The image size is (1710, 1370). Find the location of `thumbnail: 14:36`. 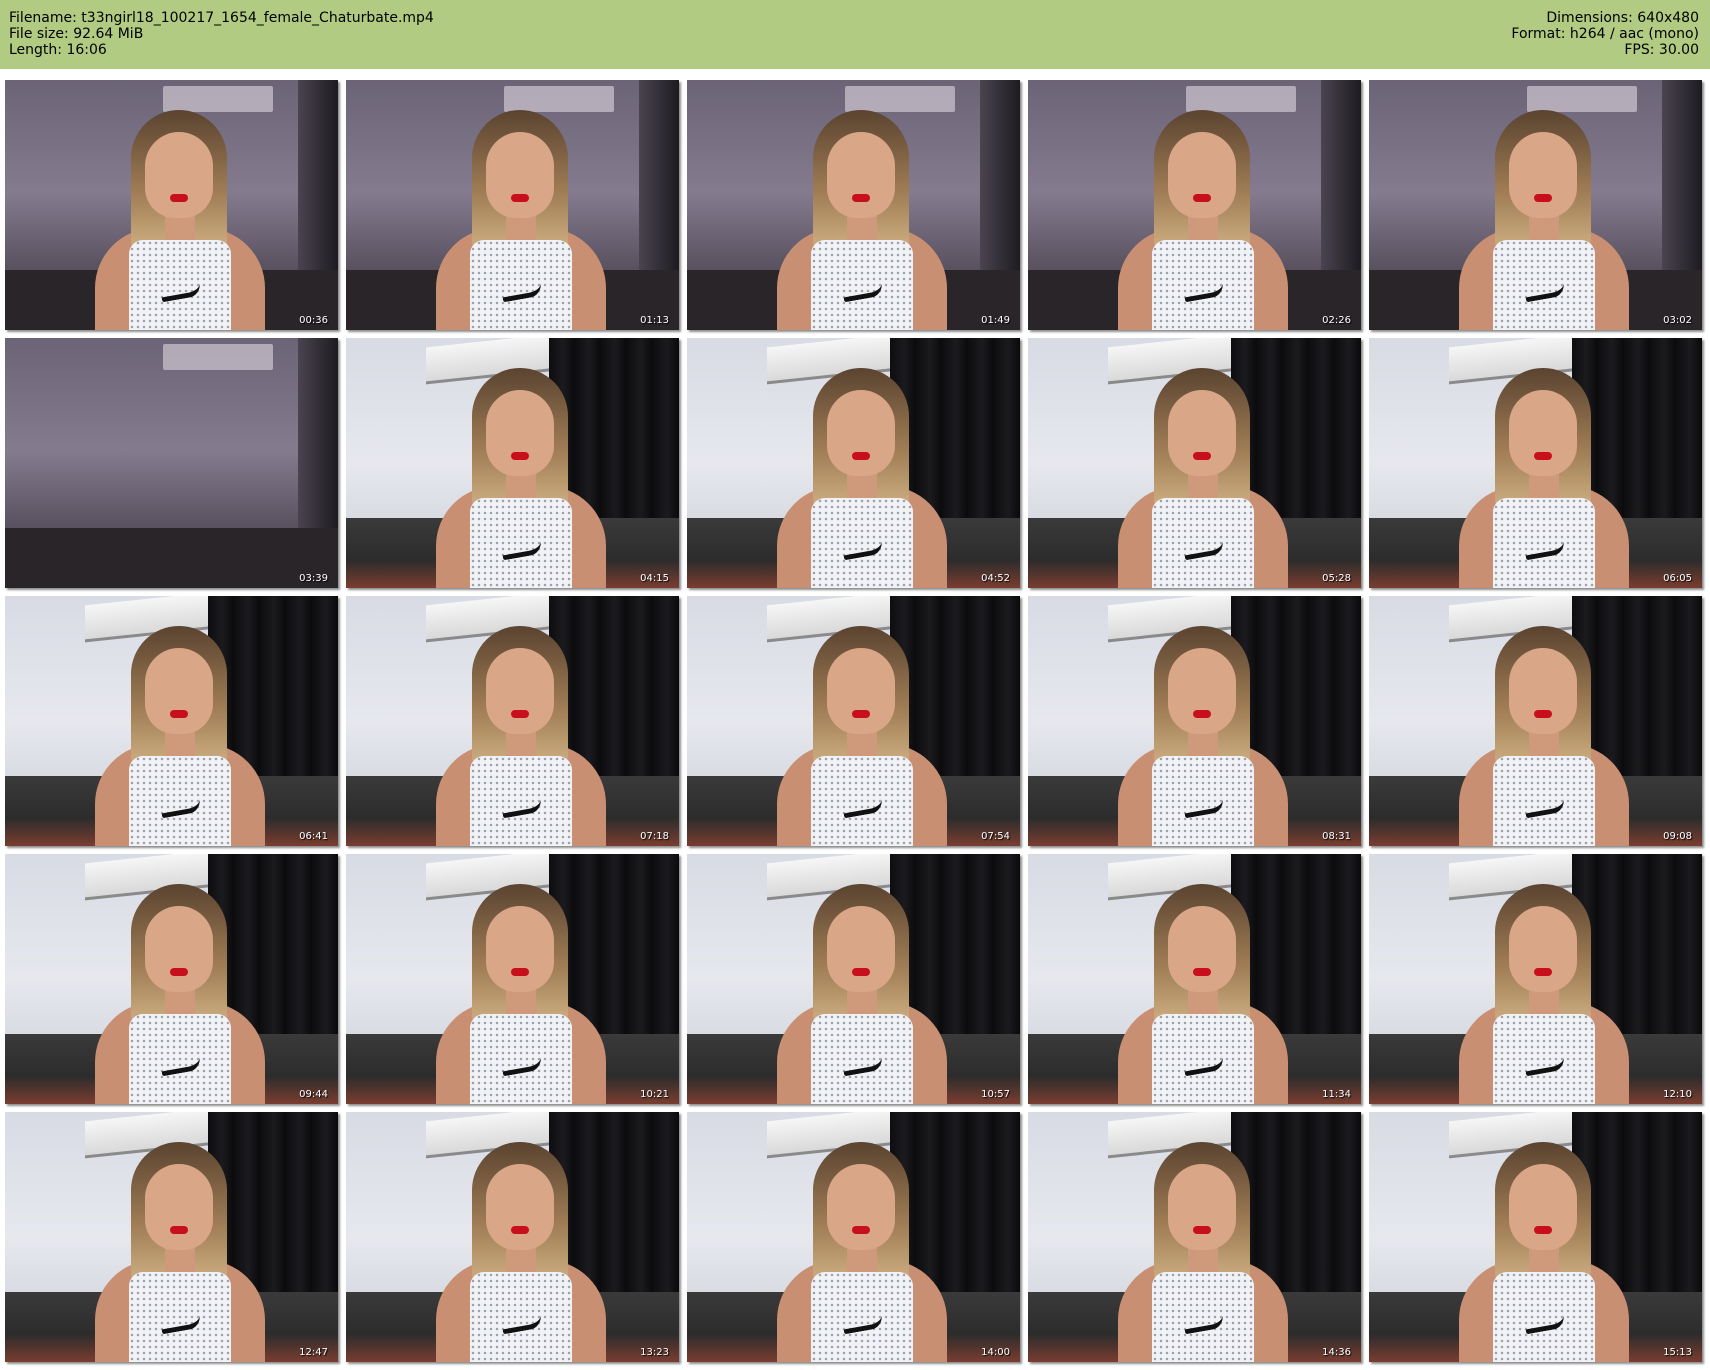

thumbnail: 14:36 is located at coordinates (1194, 1237).